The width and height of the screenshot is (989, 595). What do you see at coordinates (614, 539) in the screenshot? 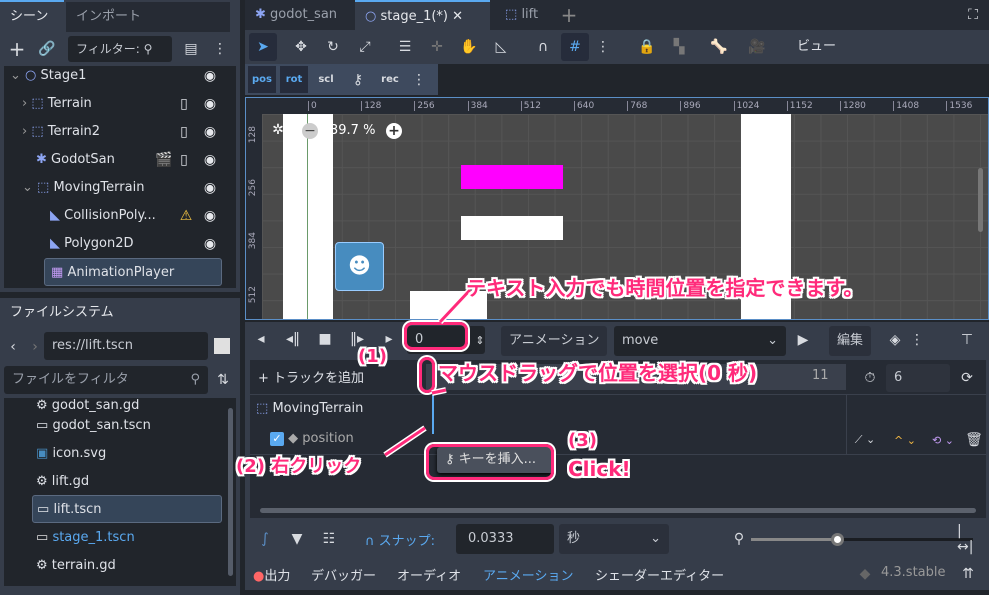
I see `snap-unit-select: 秒 ⌄` at bounding box center [614, 539].